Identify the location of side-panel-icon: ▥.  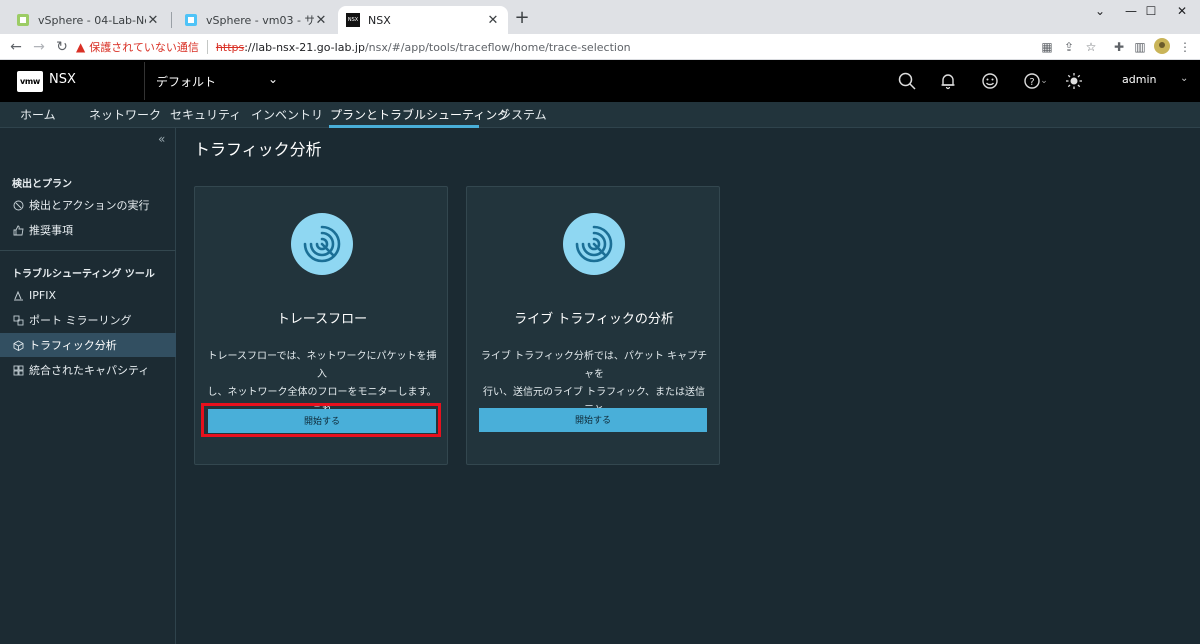
(1140, 47).